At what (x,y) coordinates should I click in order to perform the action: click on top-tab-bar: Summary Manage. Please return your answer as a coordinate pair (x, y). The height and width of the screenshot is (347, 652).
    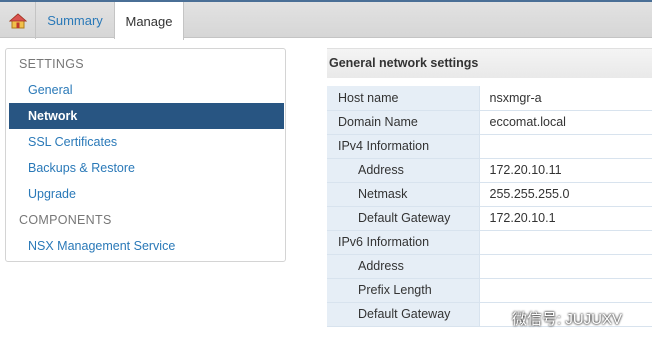
    Looking at the image, I should click on (326, 20).